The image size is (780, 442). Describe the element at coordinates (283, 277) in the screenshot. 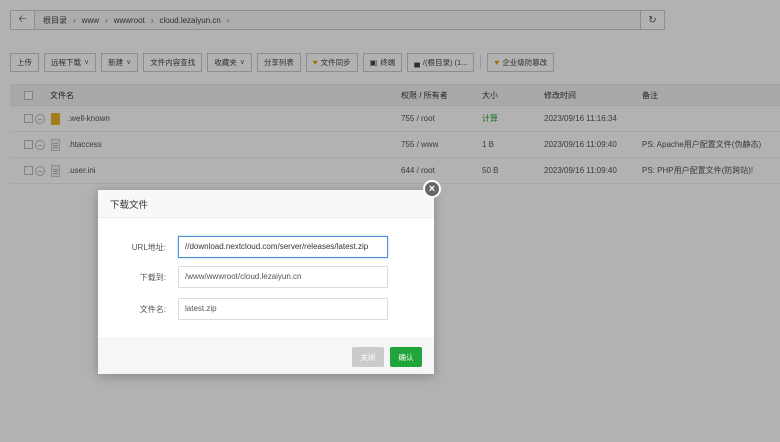

I see `dest-input: /www/wwwroot/cloud.lezaiyun.cn` at that location.